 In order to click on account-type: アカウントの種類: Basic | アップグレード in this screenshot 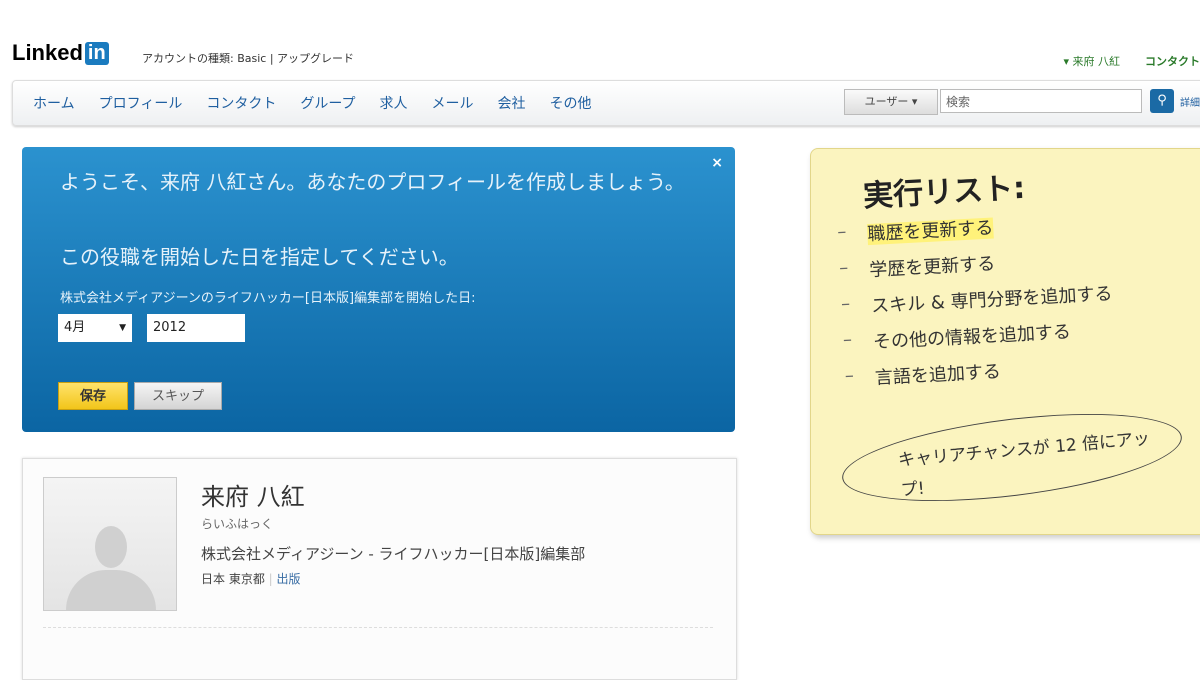, I will do `click(248, 58)`.